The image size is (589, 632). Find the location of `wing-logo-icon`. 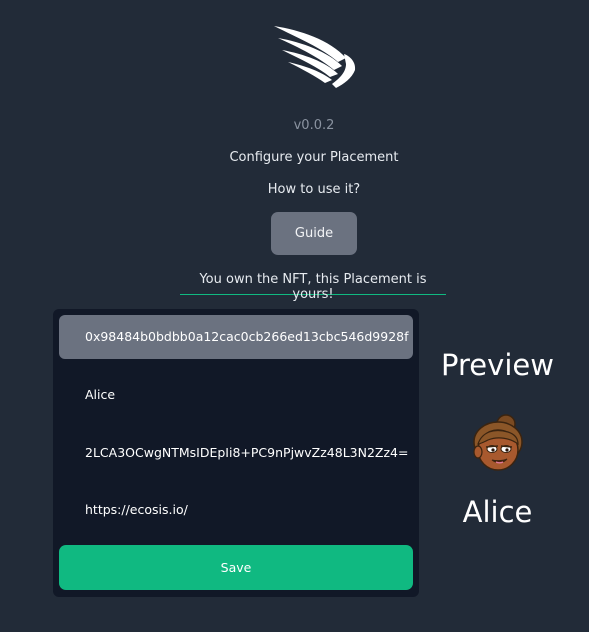

wing-logo-icon is located at coordinates (315, 59).